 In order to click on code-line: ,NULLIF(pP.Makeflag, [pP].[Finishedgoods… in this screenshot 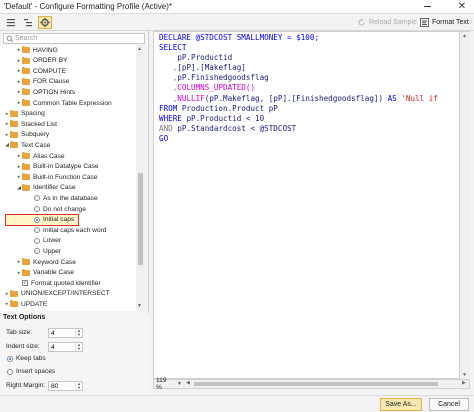, I will do `click(298, 99)`.